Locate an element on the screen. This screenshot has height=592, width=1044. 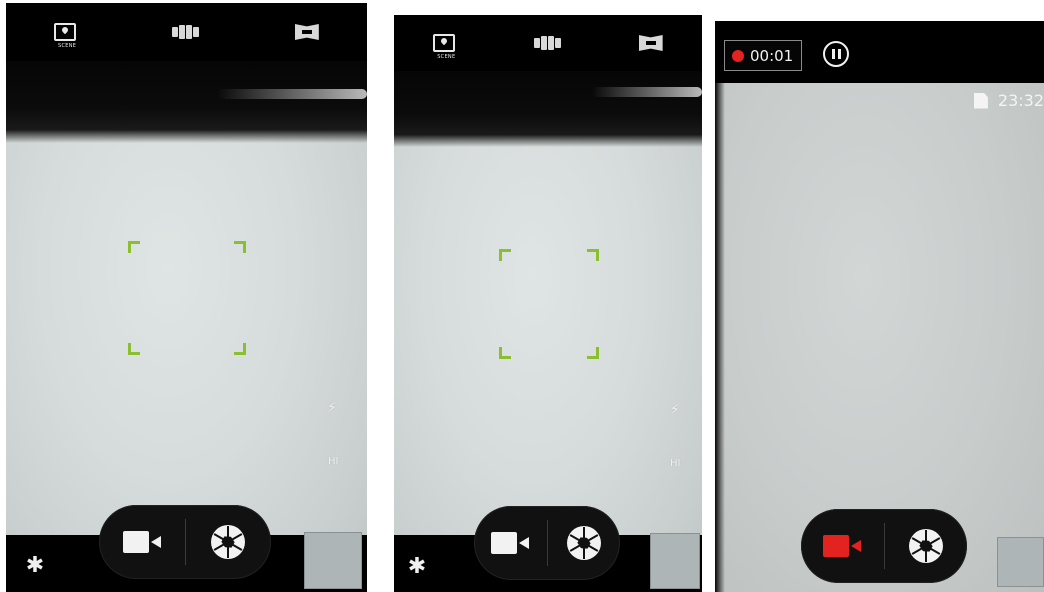
clock-time: 23:32 is located at coordinates (1020, 100).